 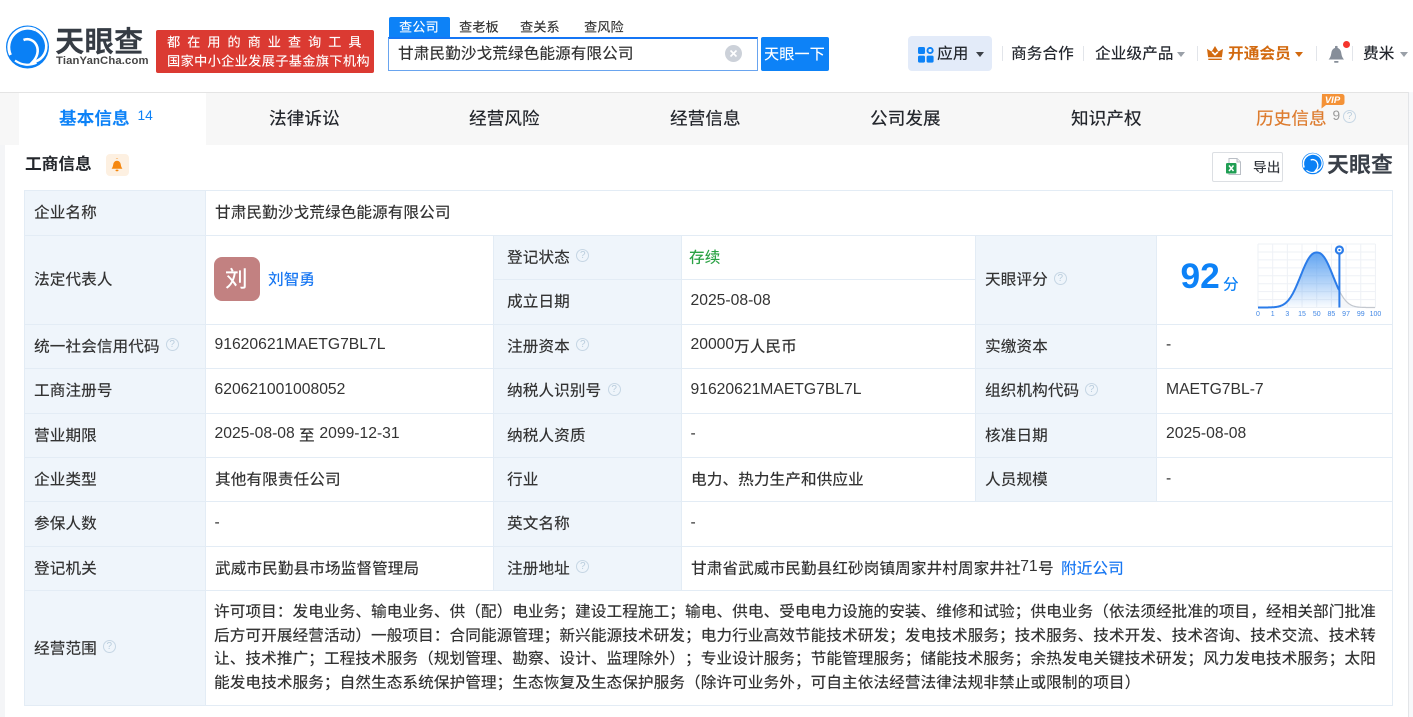 I want to click on svg-text: VIP, so click(x=1332, y=100).